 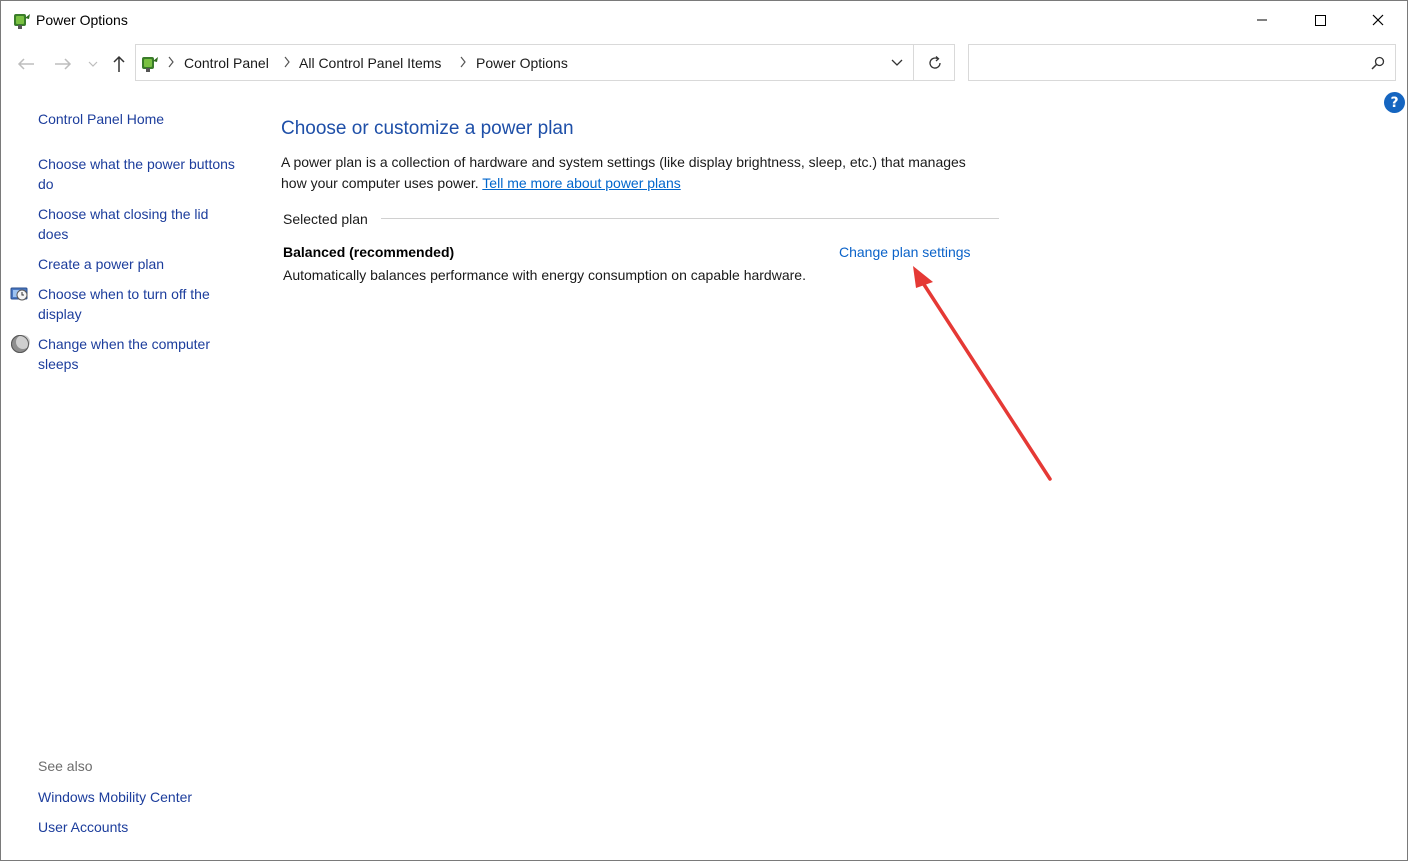 What do you see at coordinates (905, 252) in the screenshot?
I see `change-plan-settings-link: Change plan settings` at bounding box center [905, 252].